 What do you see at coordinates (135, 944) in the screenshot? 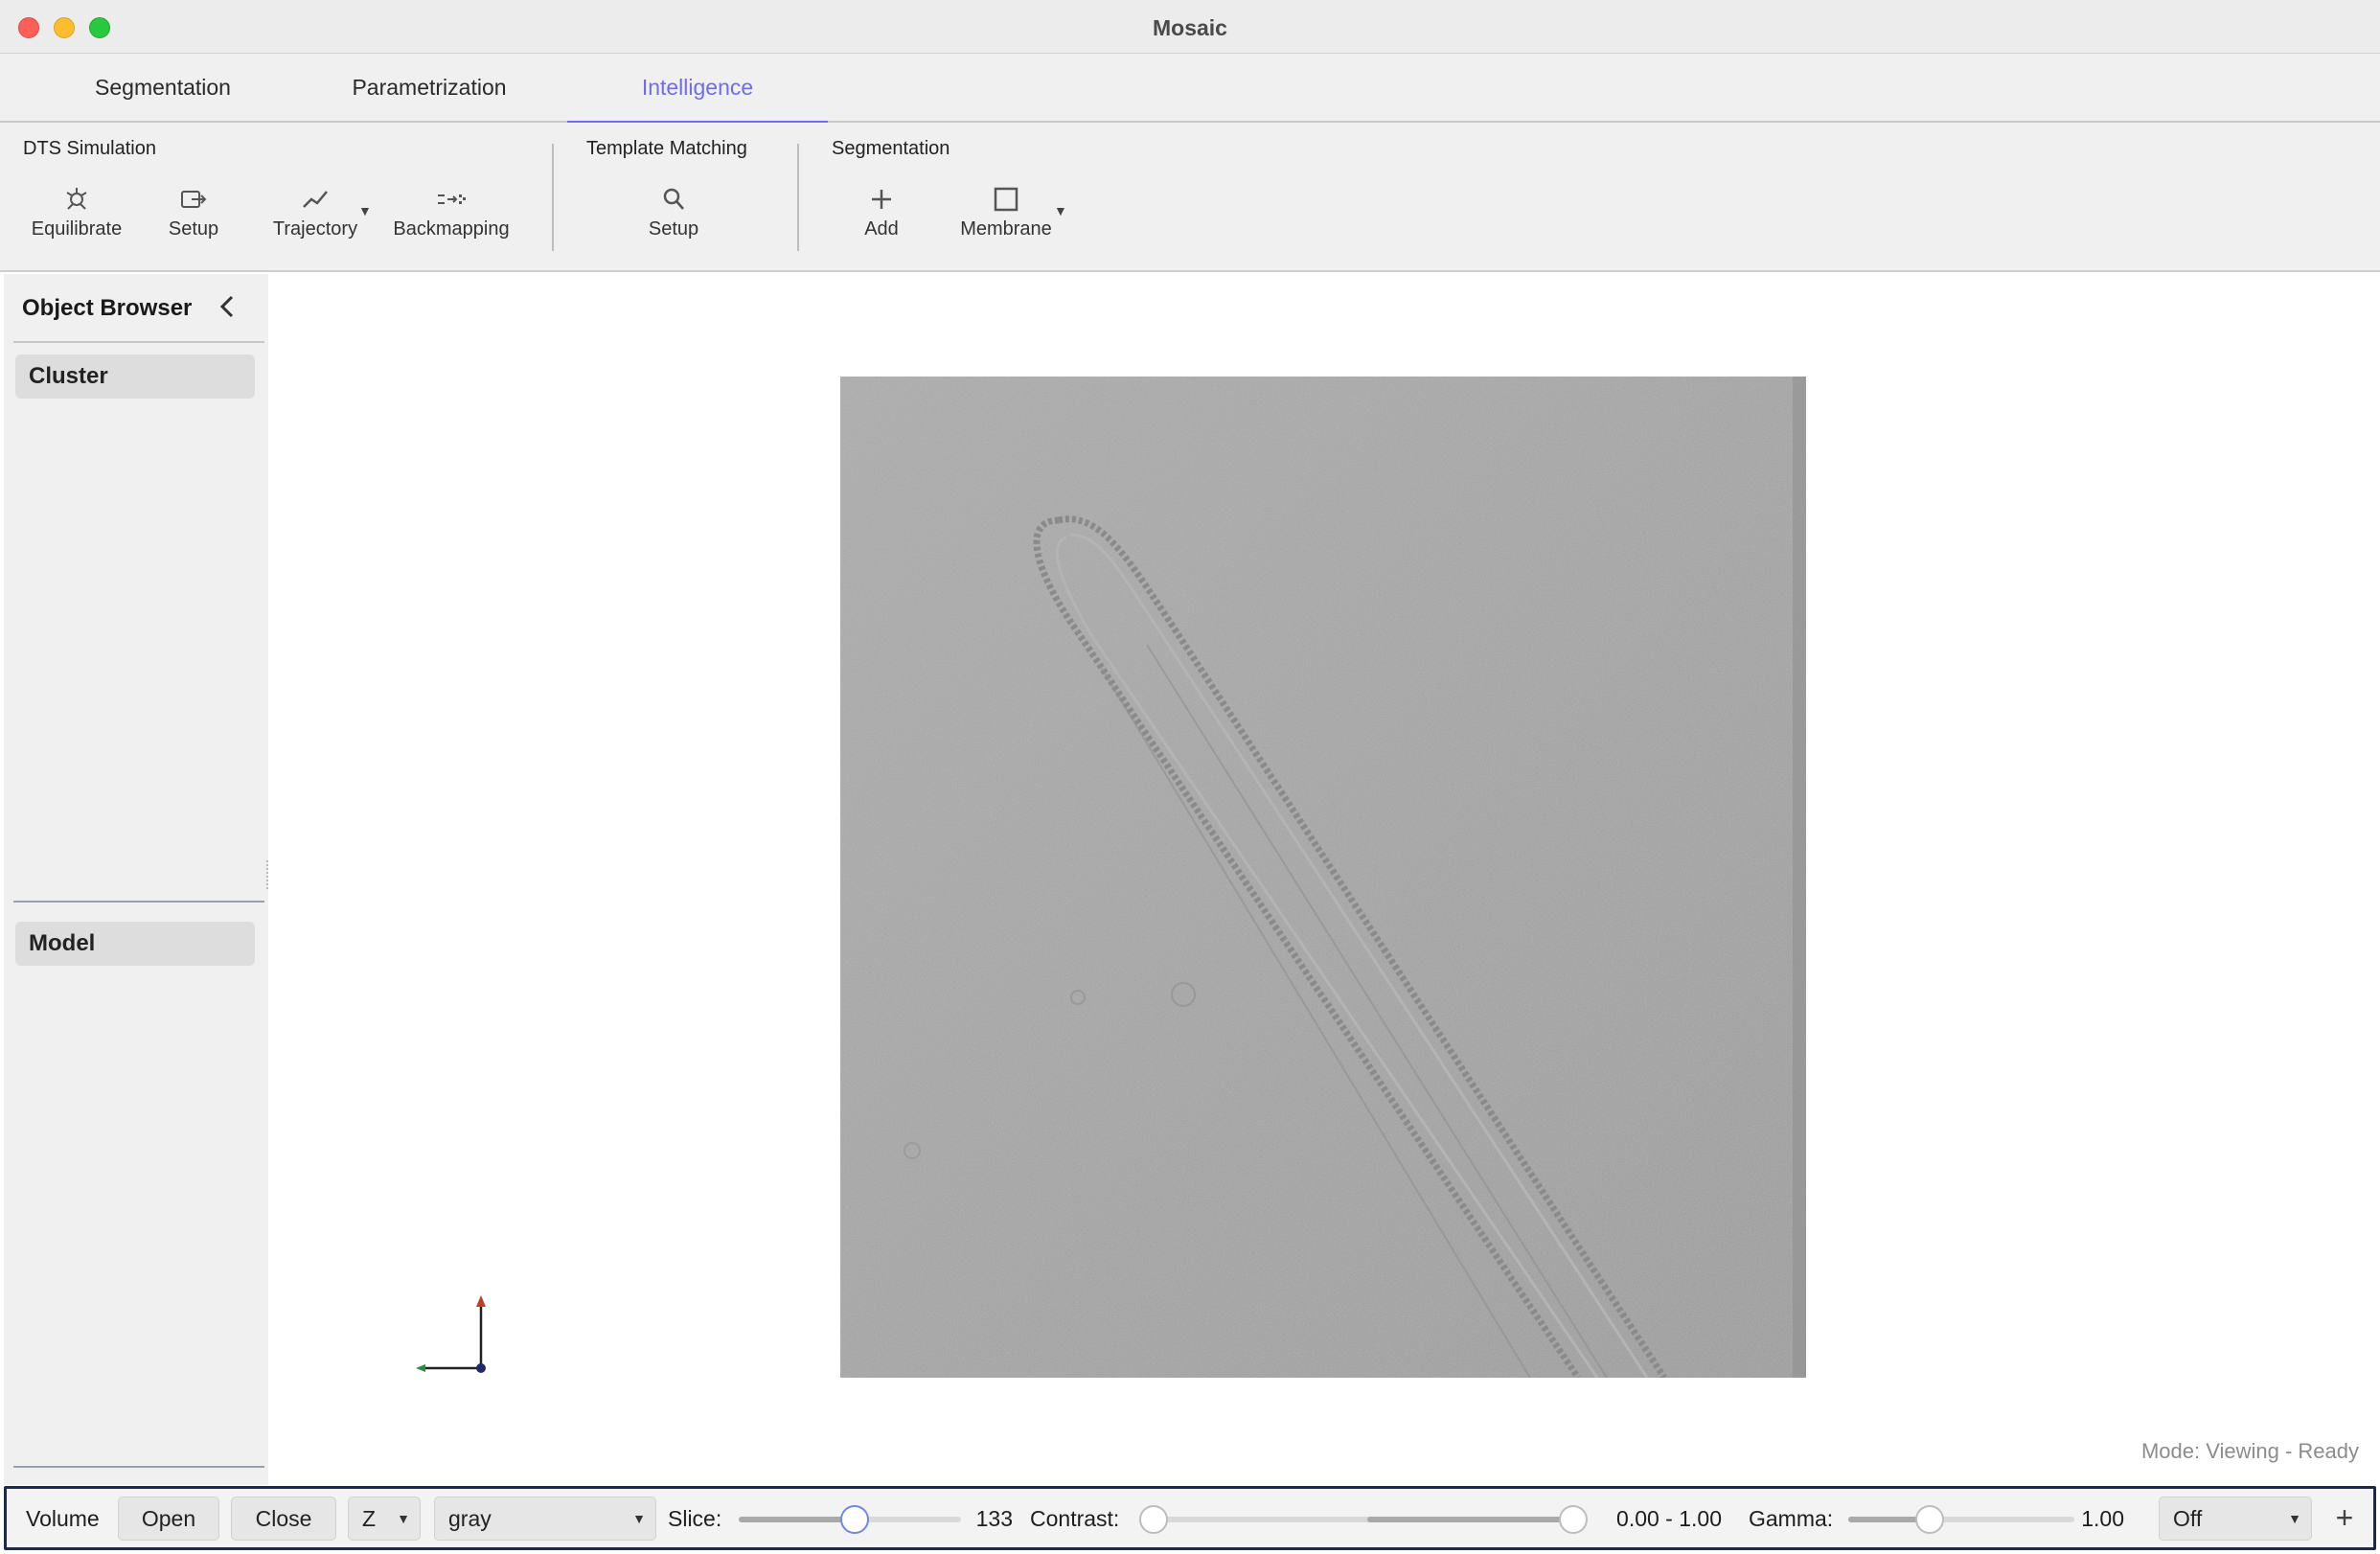
I see `model-section-header: Model` at bounding box center [135, 944].